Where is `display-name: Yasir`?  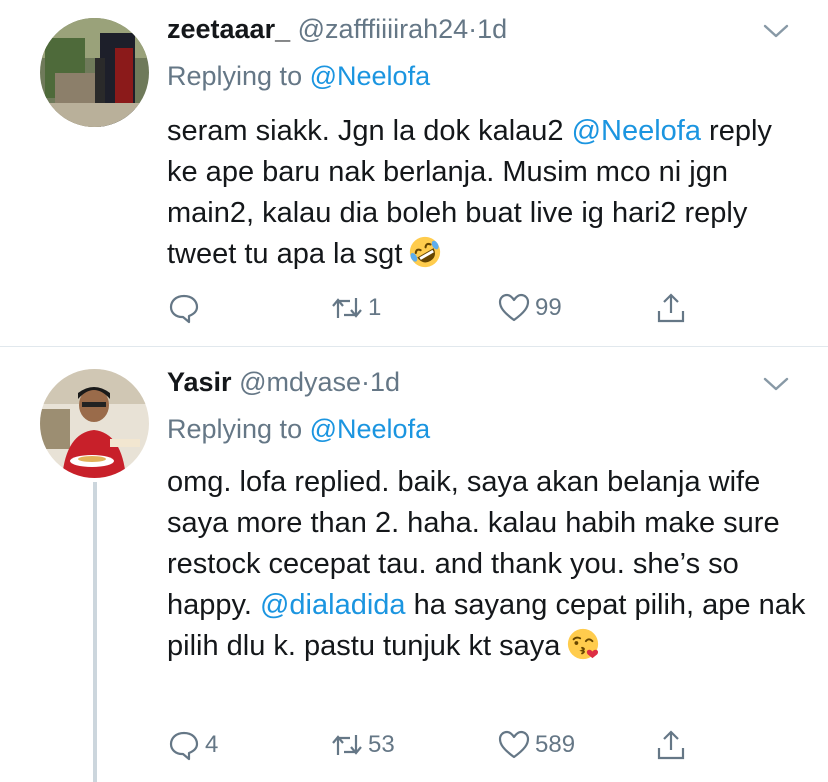
display-name: Yasir is located at coordinates (199, 382).